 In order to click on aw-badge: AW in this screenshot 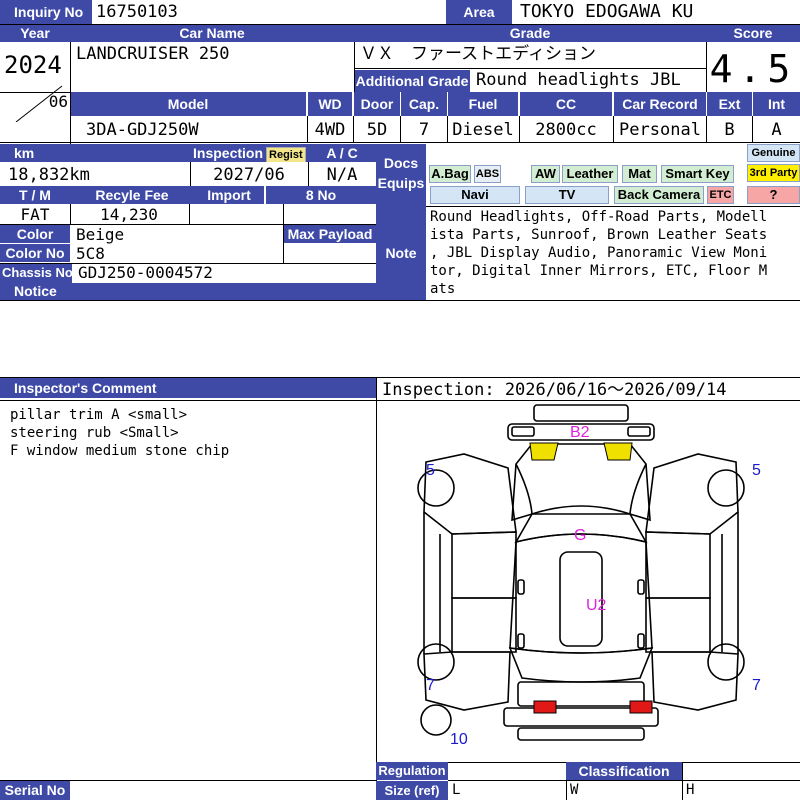, I will do `click(545, 174)`.